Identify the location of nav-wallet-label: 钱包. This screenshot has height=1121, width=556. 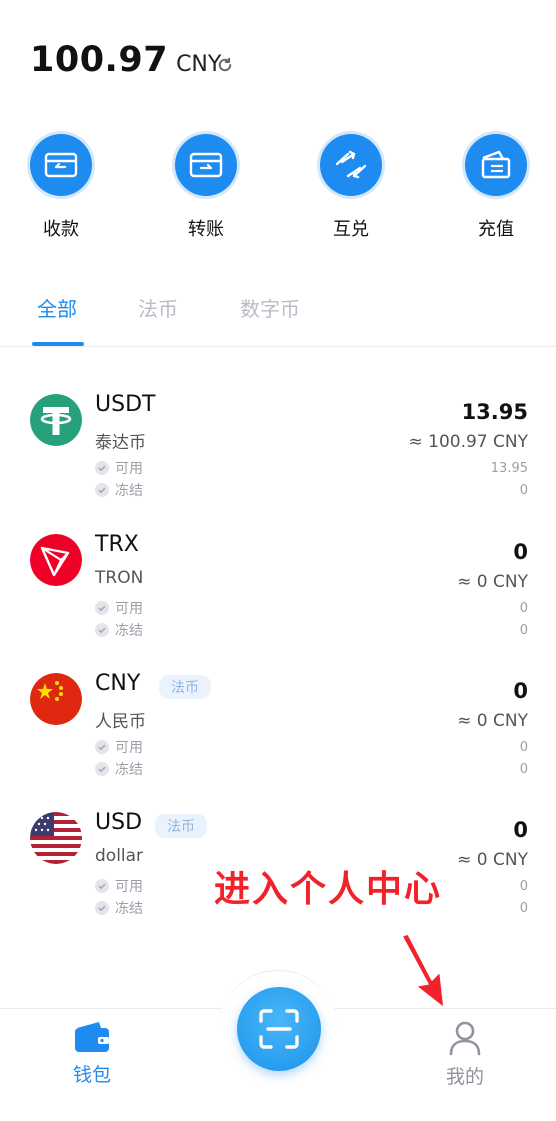
(91, 1075).